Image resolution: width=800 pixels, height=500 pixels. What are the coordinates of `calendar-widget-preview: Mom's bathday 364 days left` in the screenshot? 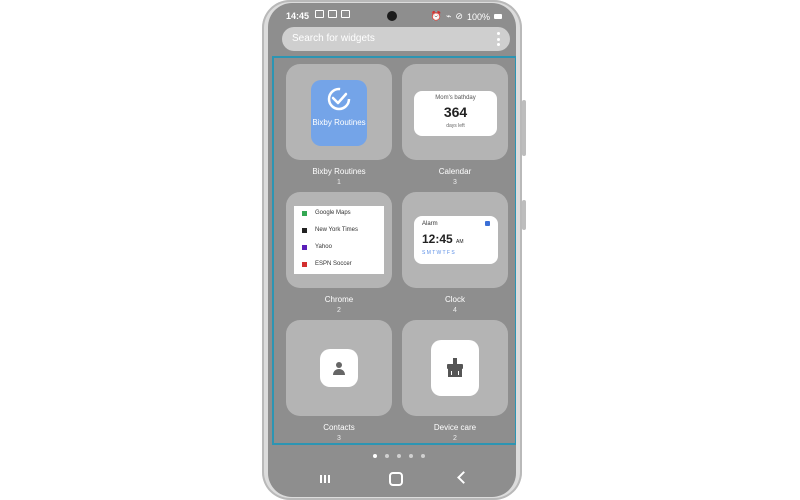 It's located at (455, 113).